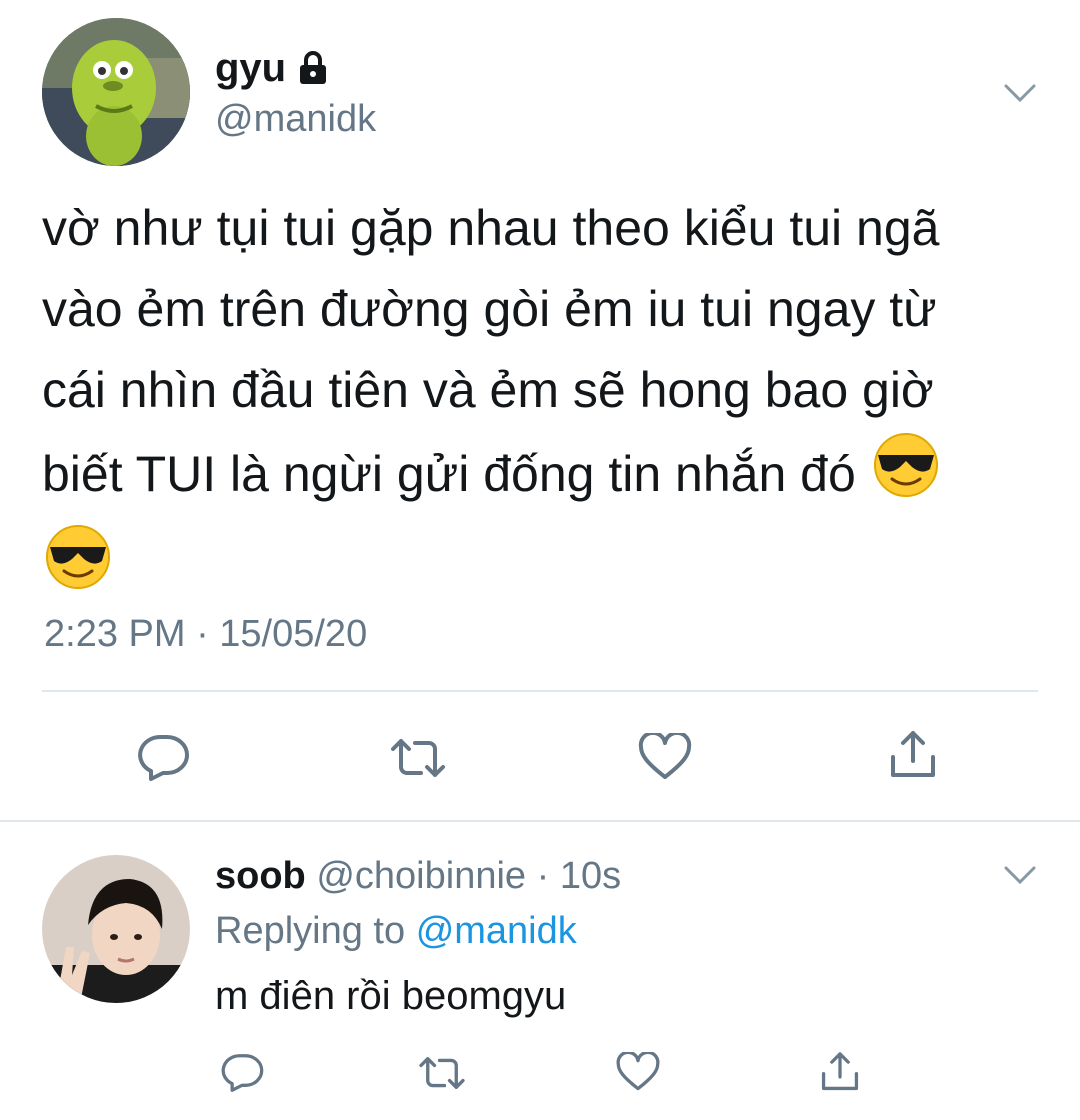 This screenshot has width=1080, height=1120. I want to click on handle: @manidk, so click(295, 119).